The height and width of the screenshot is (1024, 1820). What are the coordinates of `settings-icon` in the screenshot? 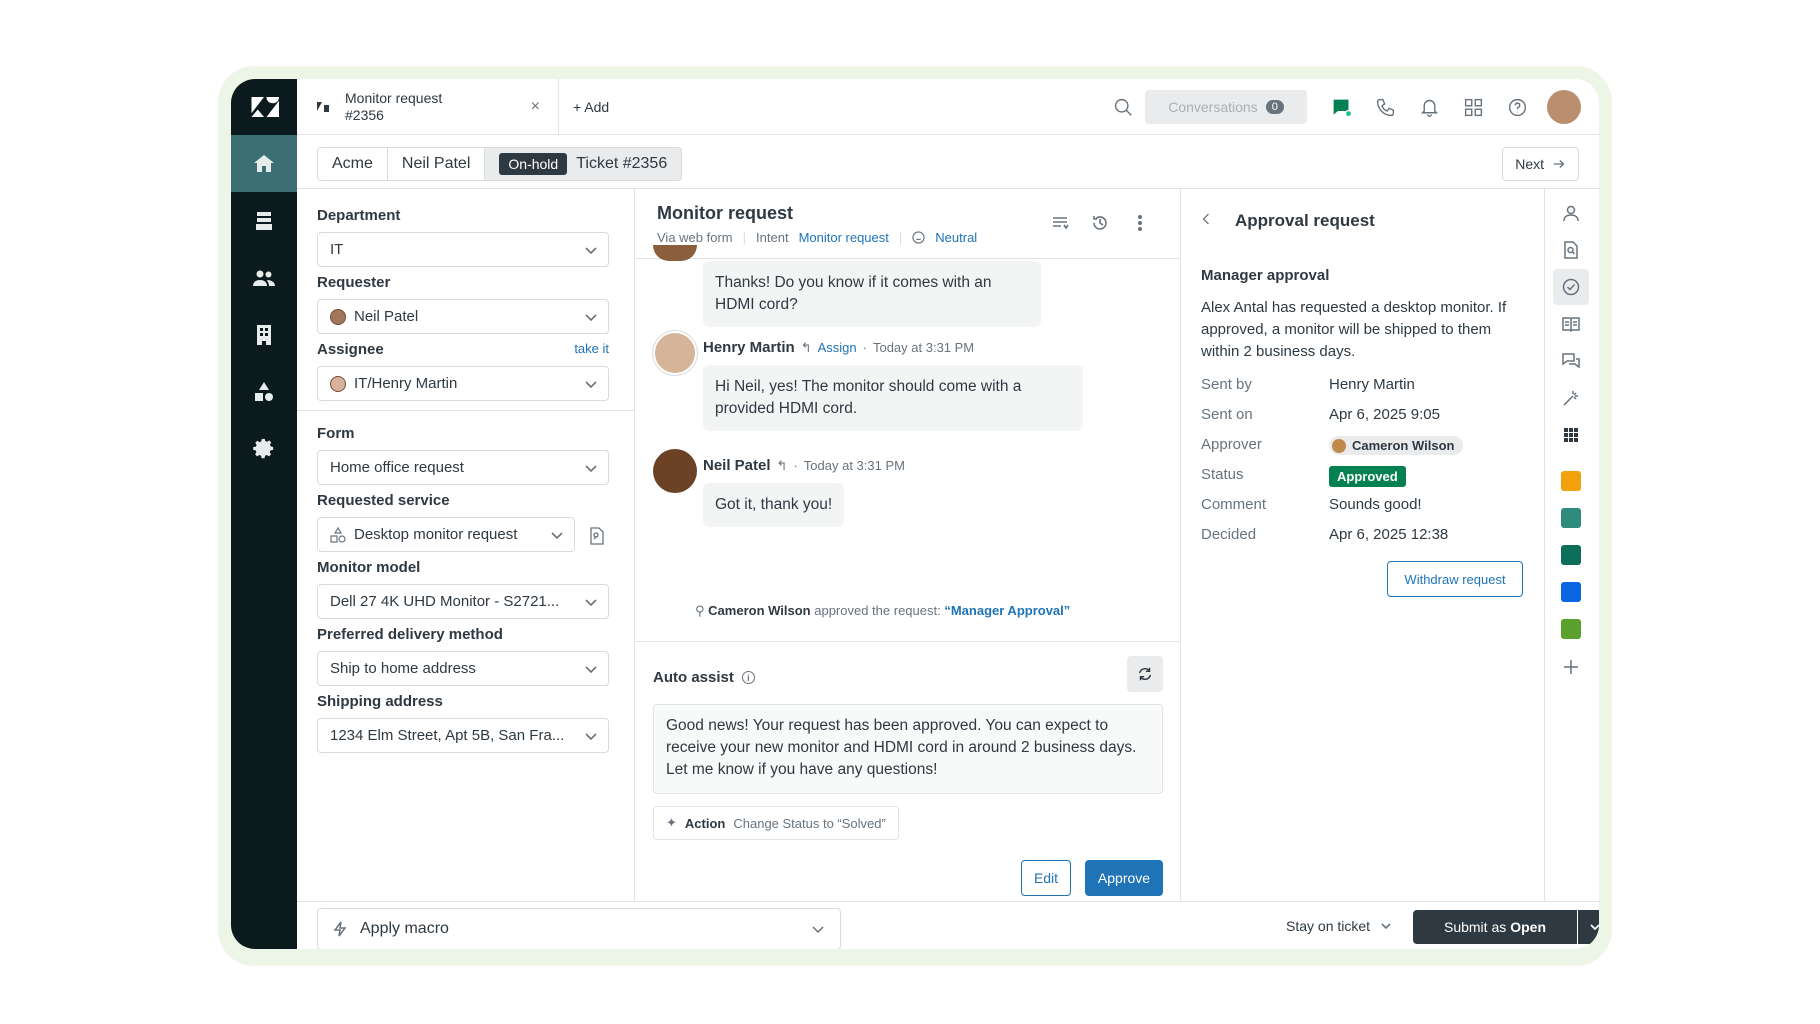 It's located at (264, 448).